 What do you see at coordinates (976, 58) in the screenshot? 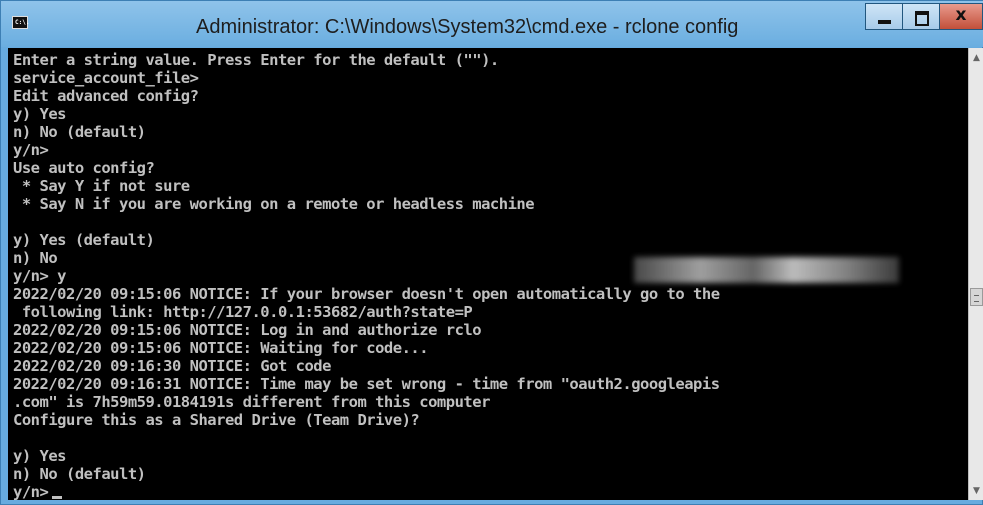
I see `scroll-up-icon: ▲` at bounding box center [976, 58].